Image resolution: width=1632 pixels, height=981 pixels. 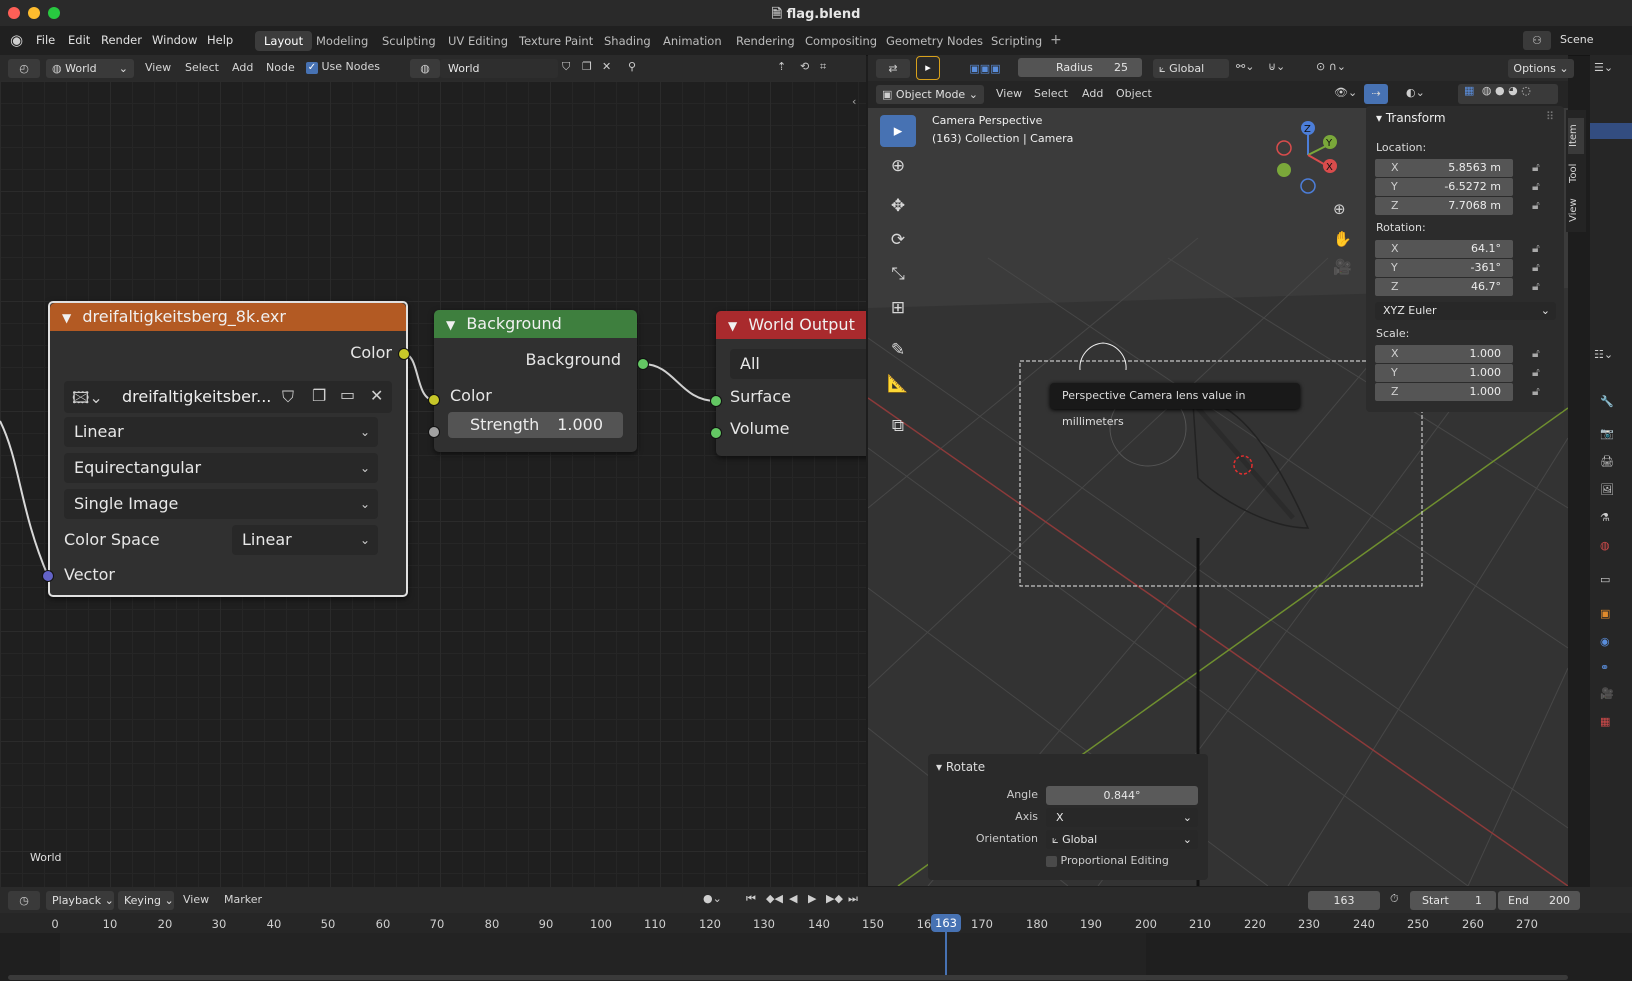 I want to click on outliner-editor-icon: ☰⌄, so click(x=1603, y=67).